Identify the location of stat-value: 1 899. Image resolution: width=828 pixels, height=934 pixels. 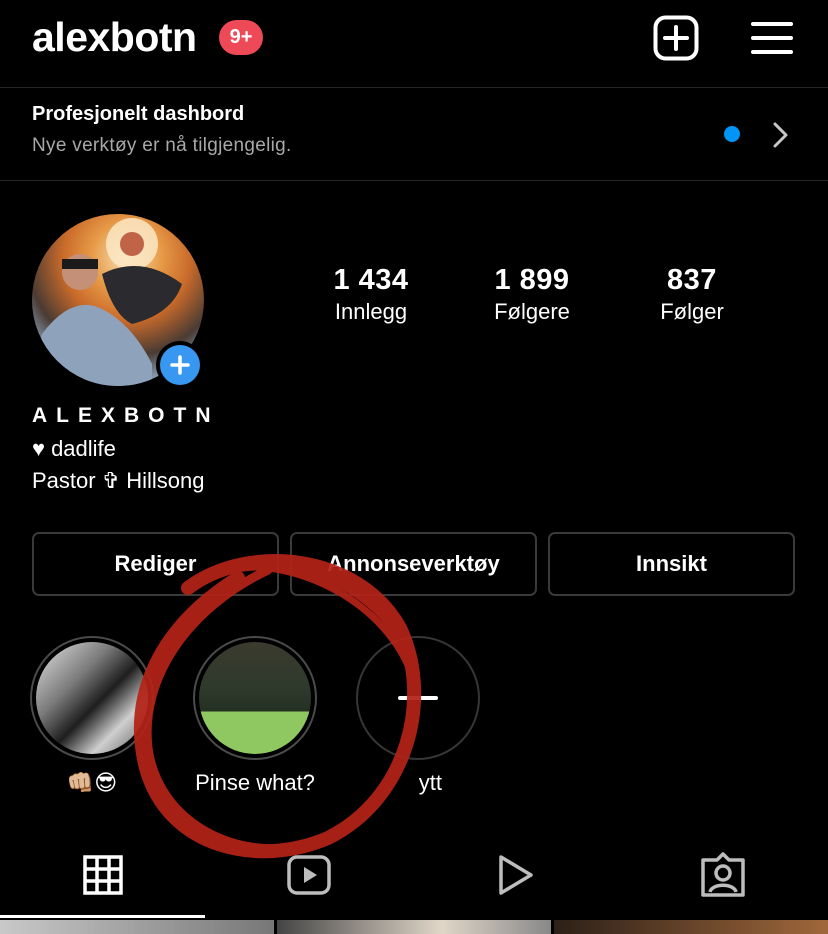
(532, 280).